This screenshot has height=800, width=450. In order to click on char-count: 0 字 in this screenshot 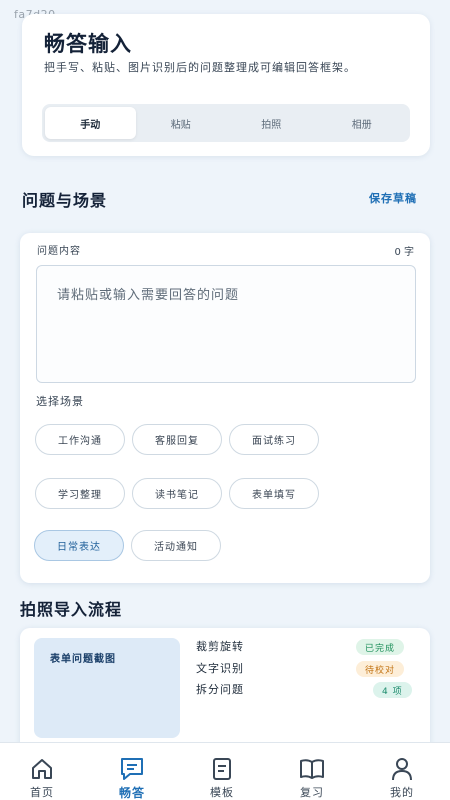, I will do `click(404, 252)`.